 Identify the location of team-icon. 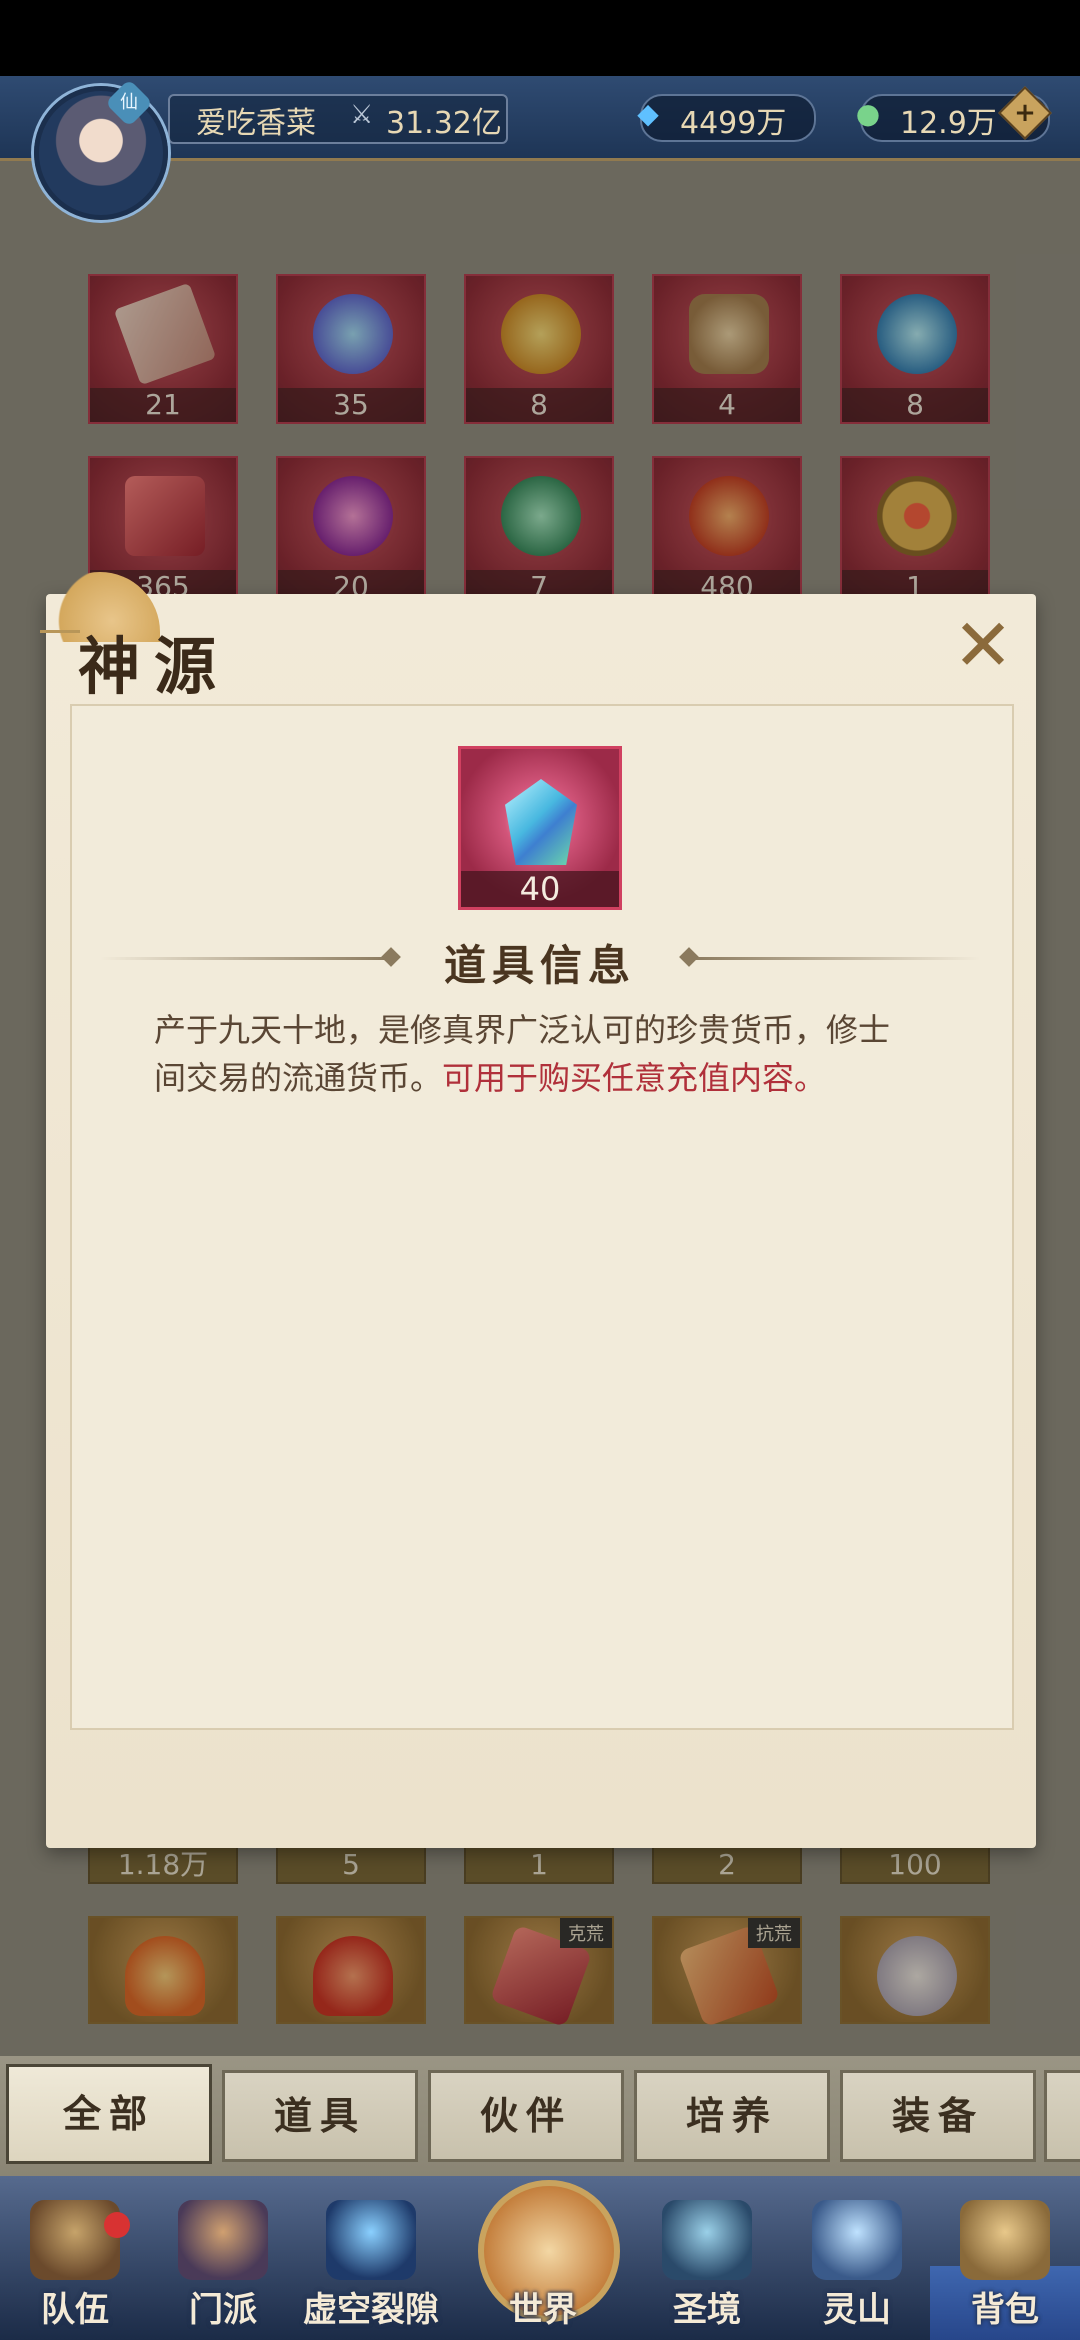
(75, 2240).